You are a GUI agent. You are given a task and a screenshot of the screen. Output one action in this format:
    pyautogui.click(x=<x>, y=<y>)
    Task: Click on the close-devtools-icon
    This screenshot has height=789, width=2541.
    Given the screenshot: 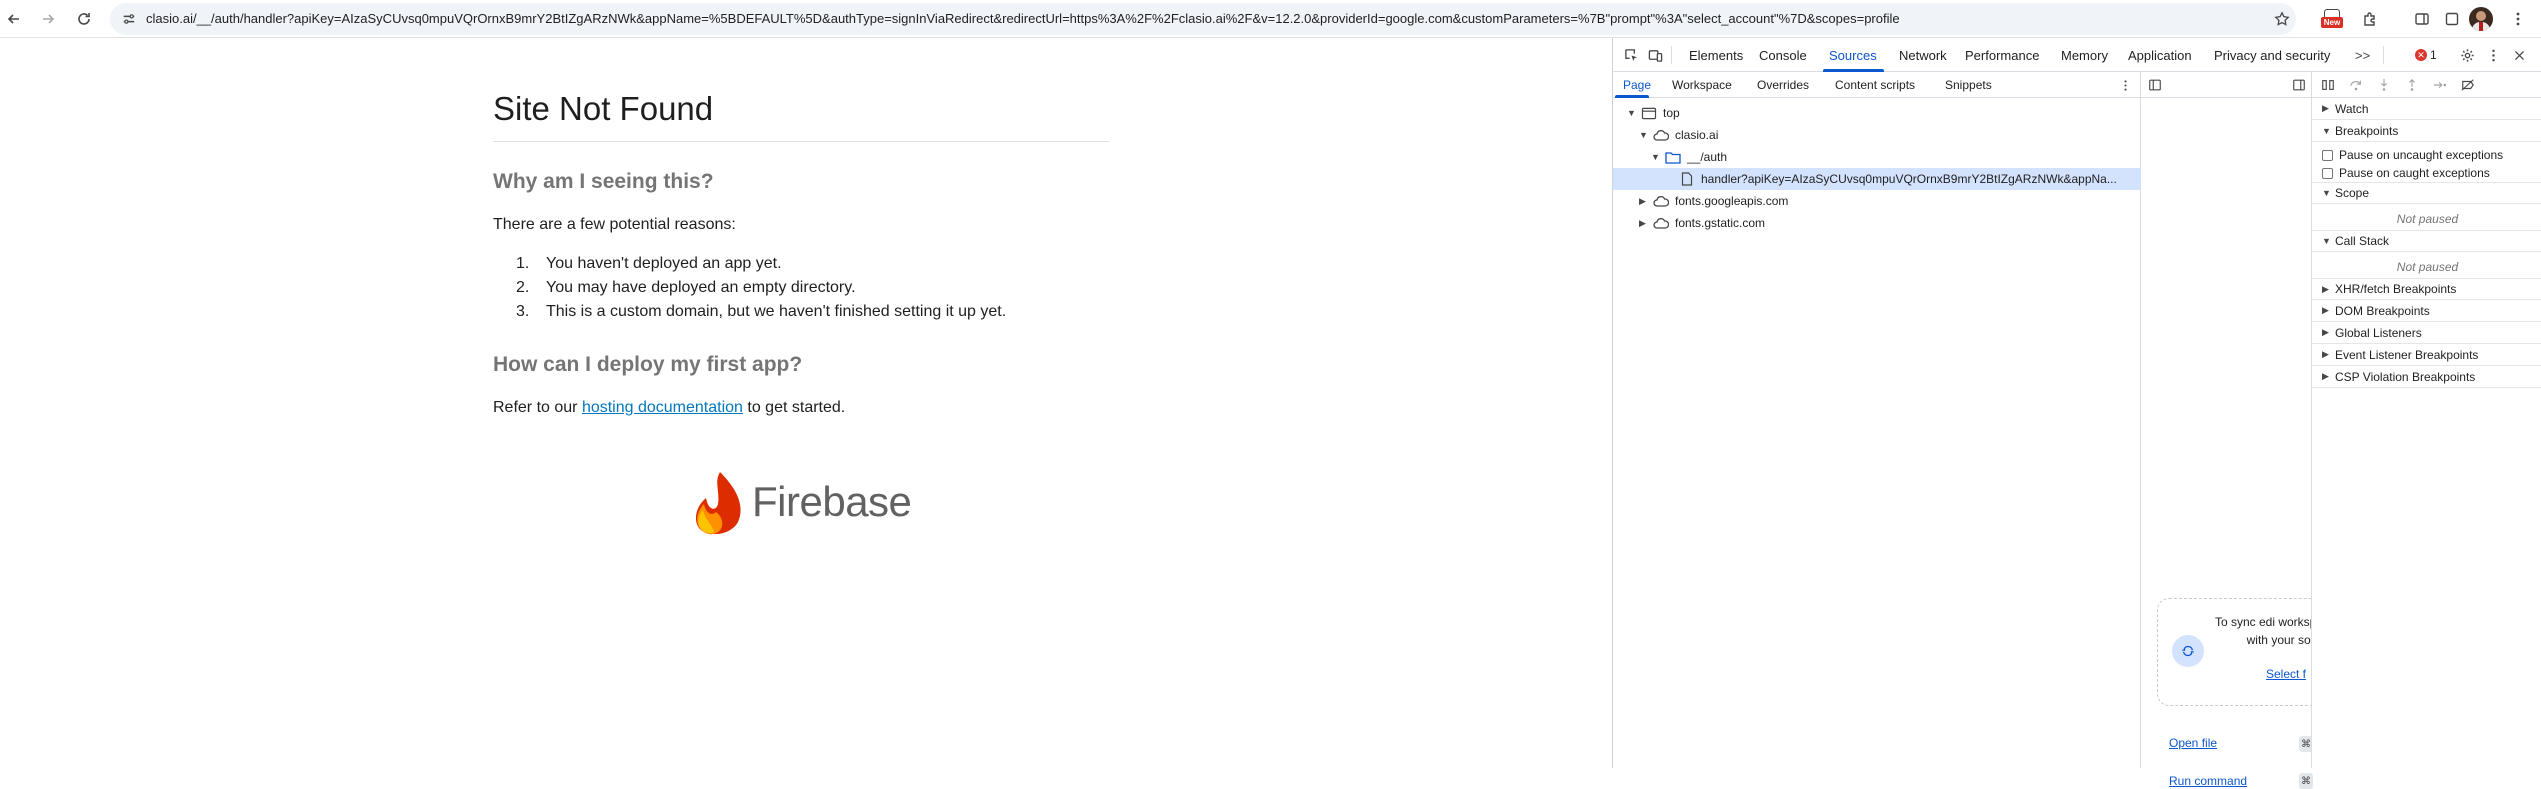 What is the action you would take?
    pyautogui.click(x=2519, y=55)
    